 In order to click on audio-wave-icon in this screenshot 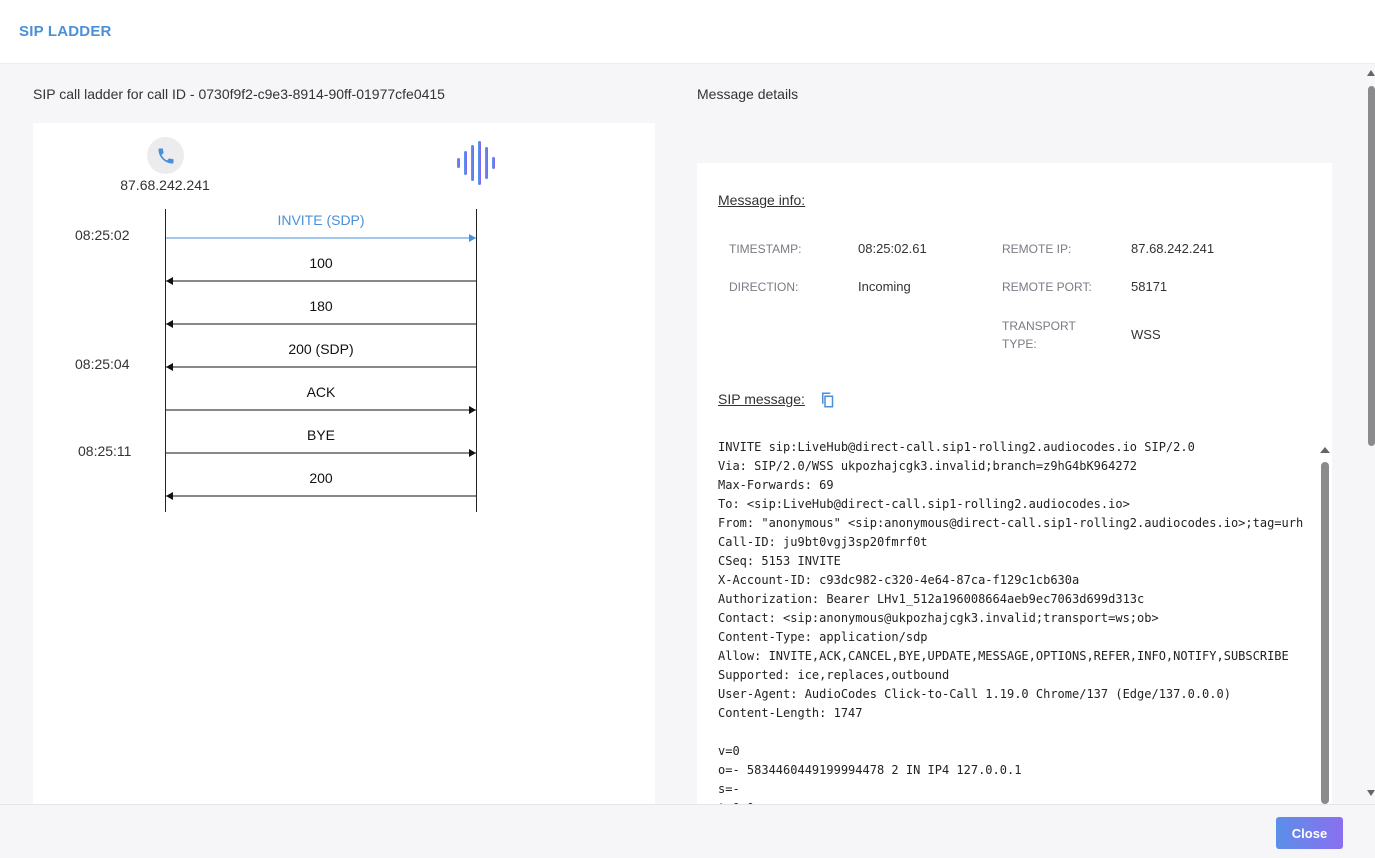, I will do `click(476, 163)`.